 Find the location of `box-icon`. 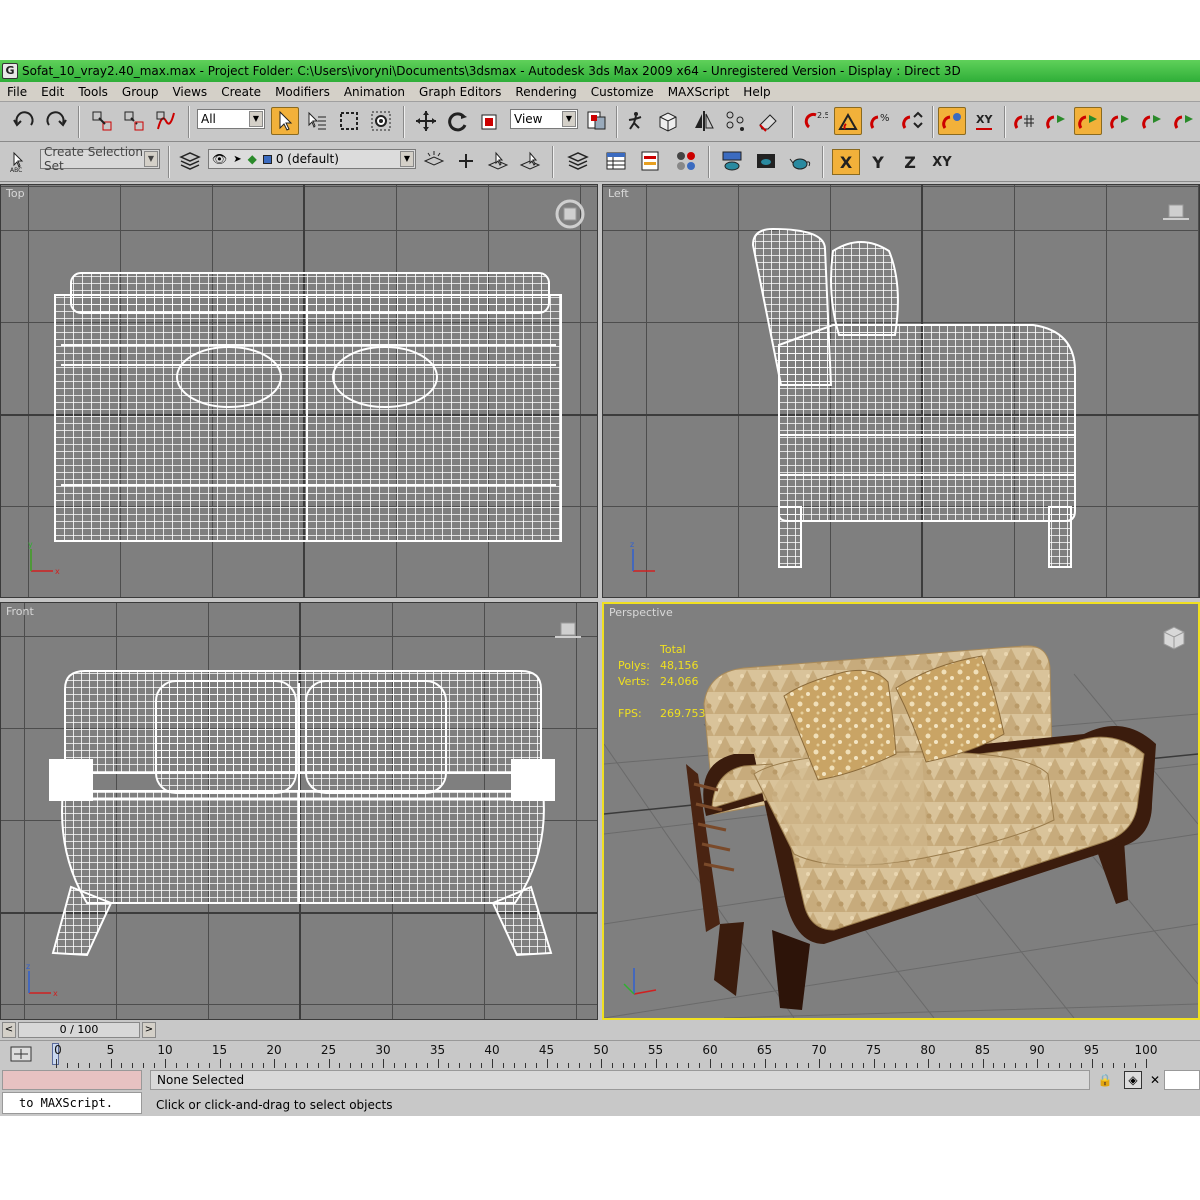

box-icon is located at coordinates (668, 122).